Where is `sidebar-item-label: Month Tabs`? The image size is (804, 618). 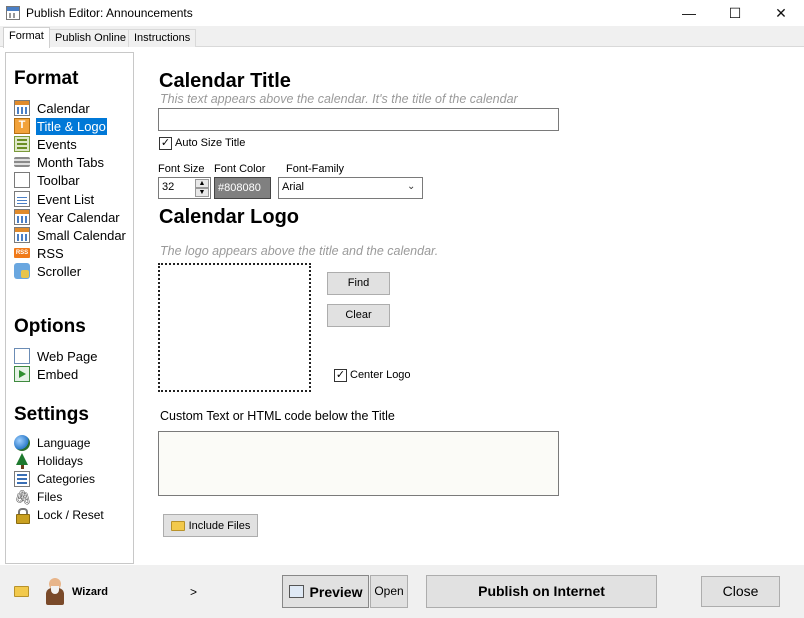 sidebar-item-label: Month Tabs is located at coordinates (70, 162).